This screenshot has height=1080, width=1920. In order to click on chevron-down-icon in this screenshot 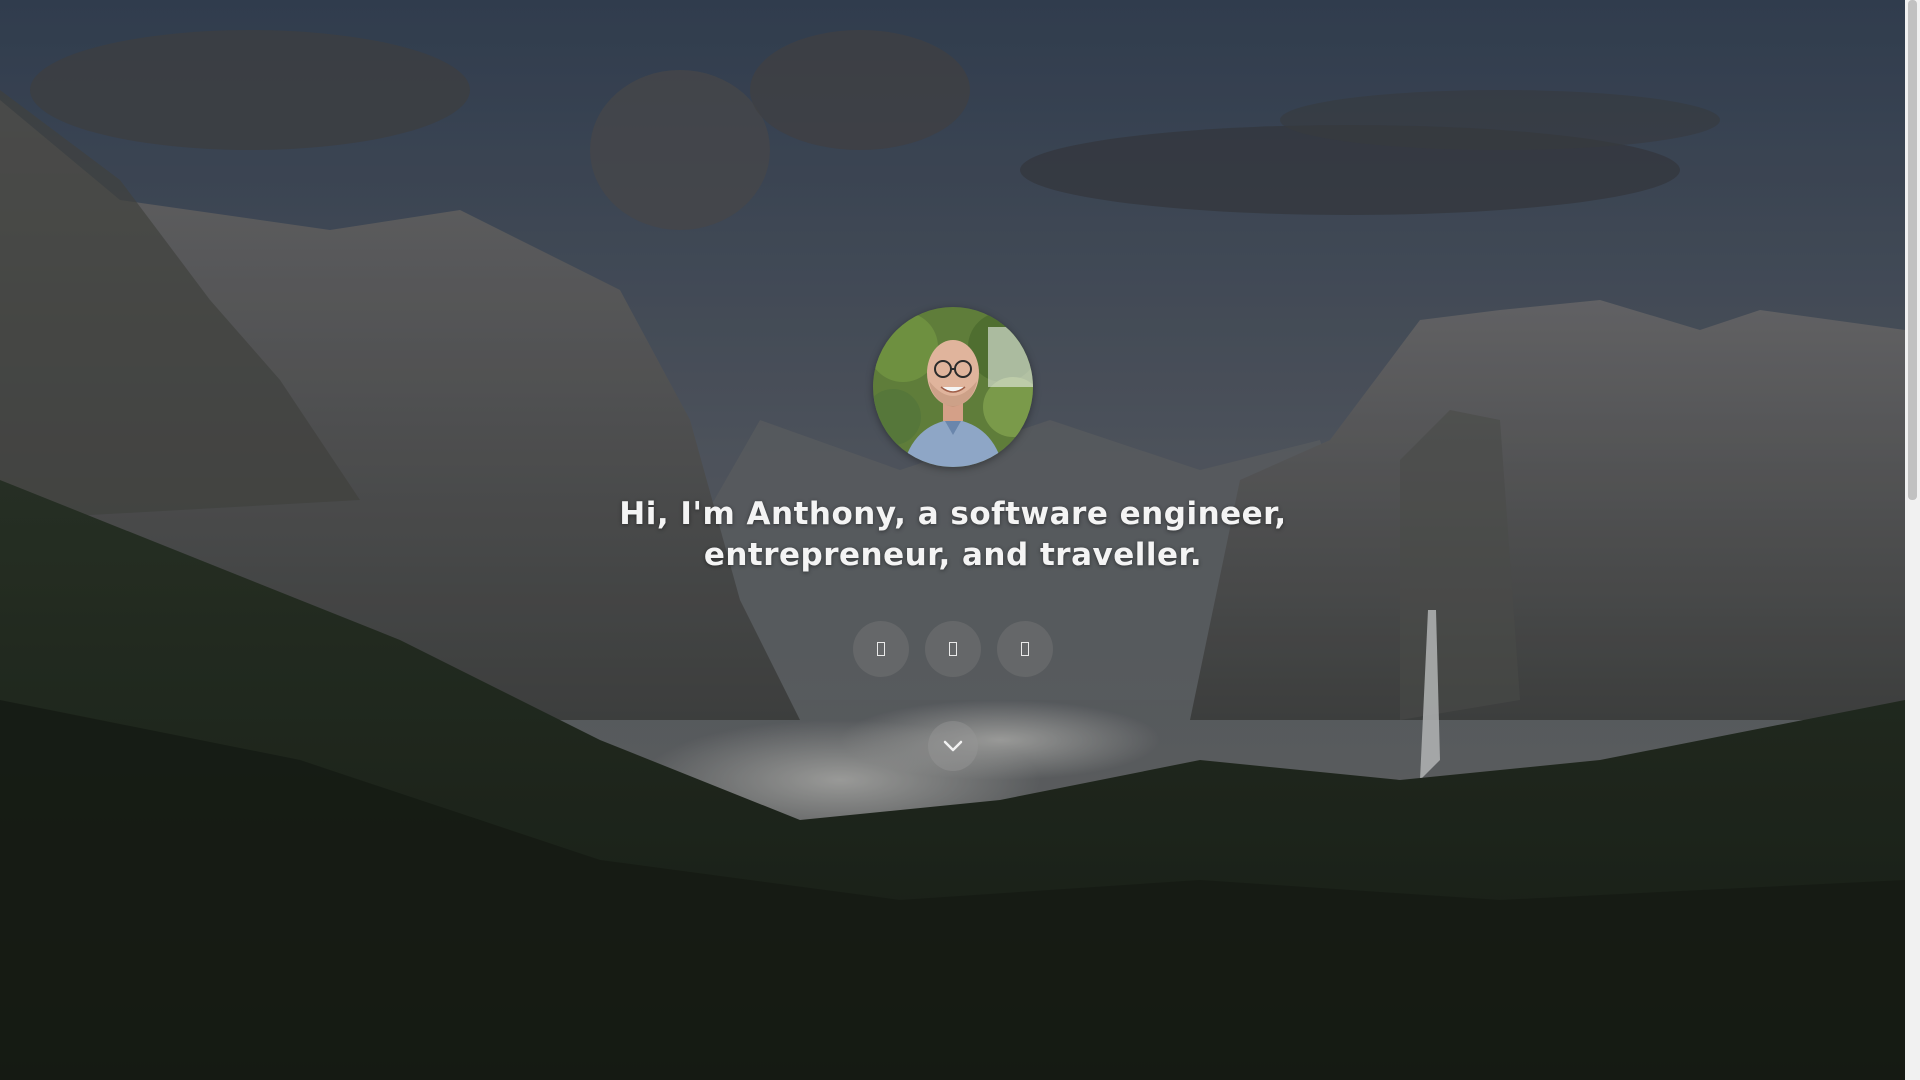, I will do `click(953, 746)`.